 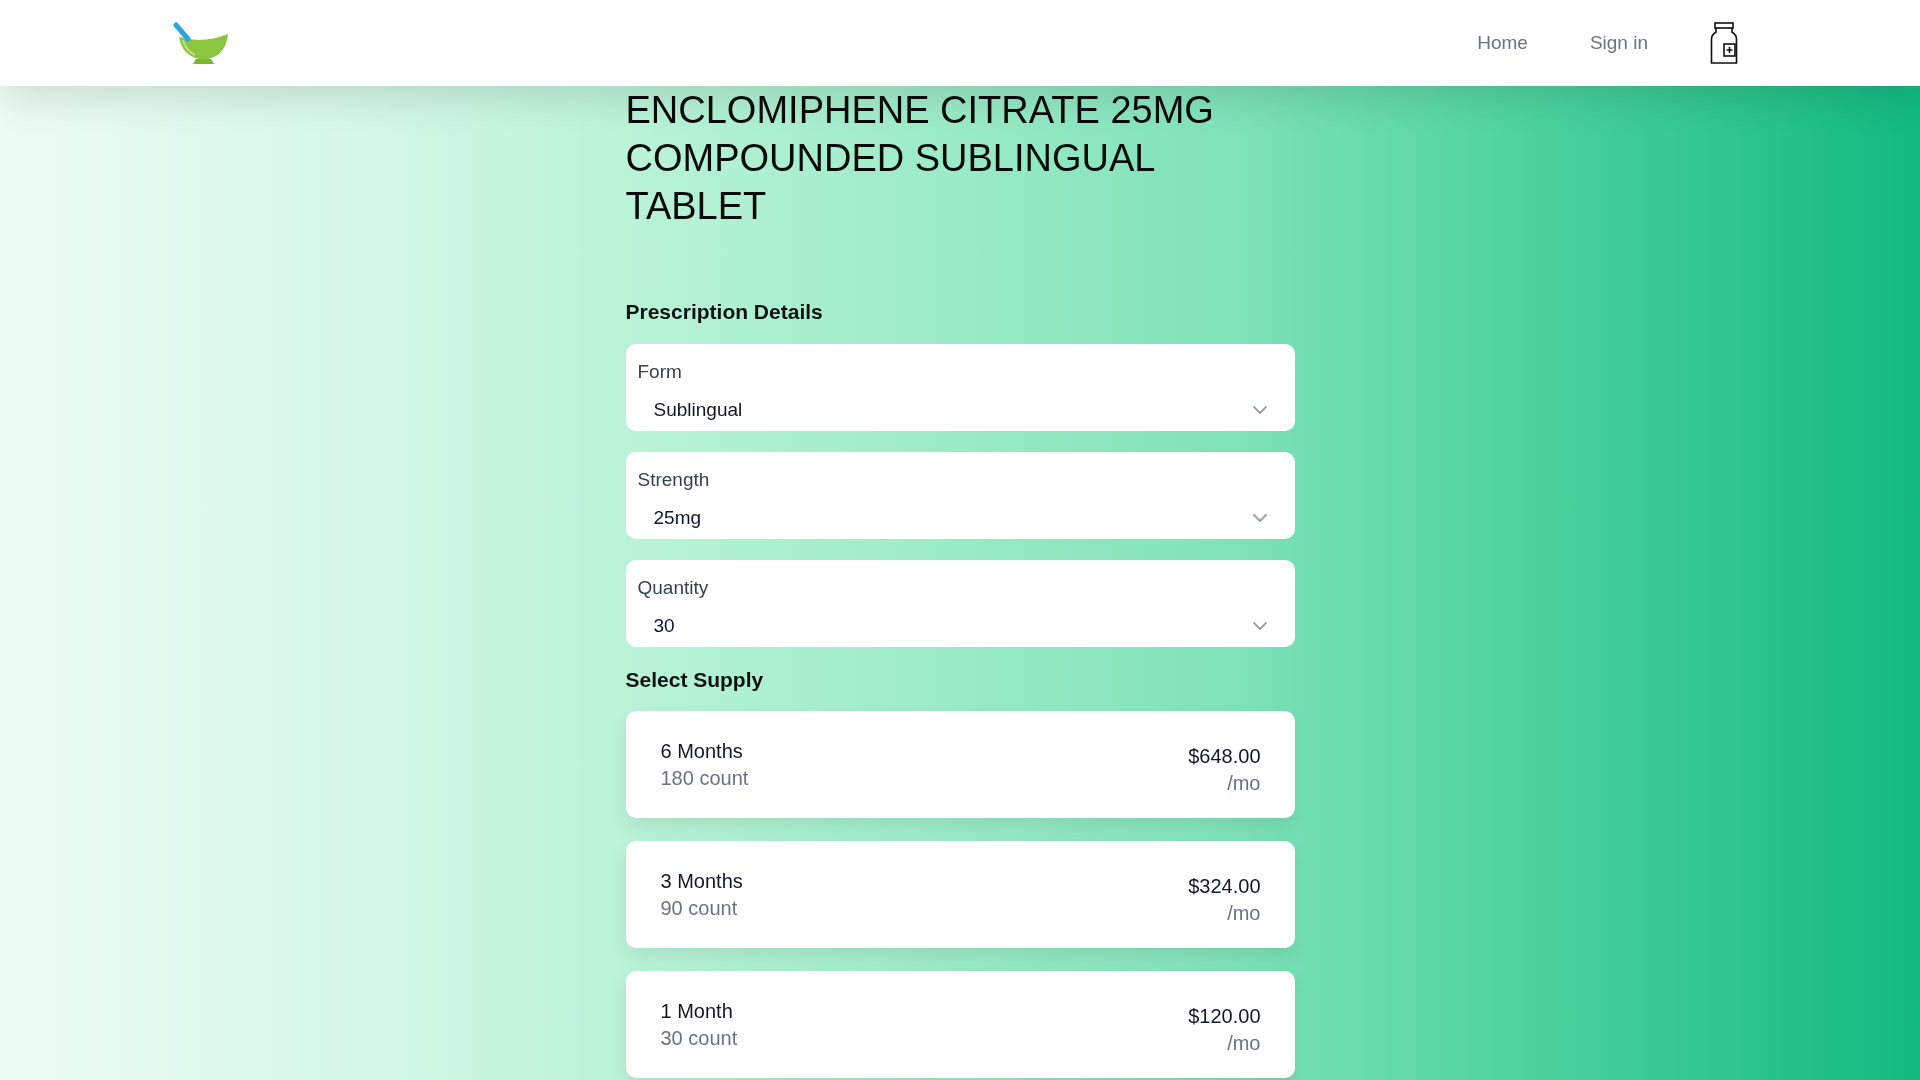 I want to click on field-label: Strength, so click(x=673, y=480).